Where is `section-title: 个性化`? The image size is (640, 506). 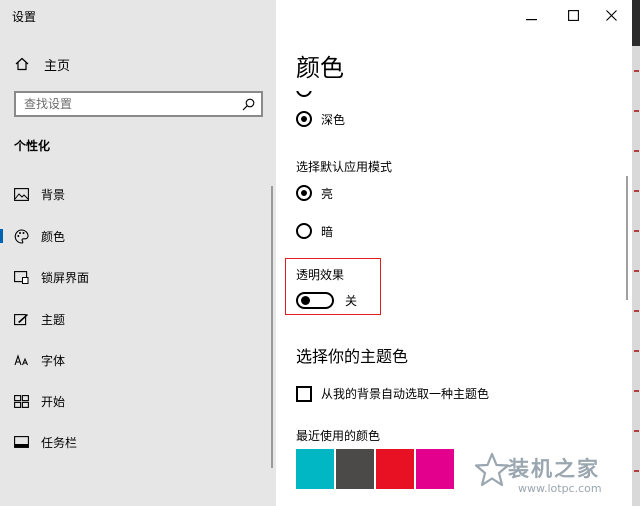 section-title: 个性化 is located at coordinates (32, 146).